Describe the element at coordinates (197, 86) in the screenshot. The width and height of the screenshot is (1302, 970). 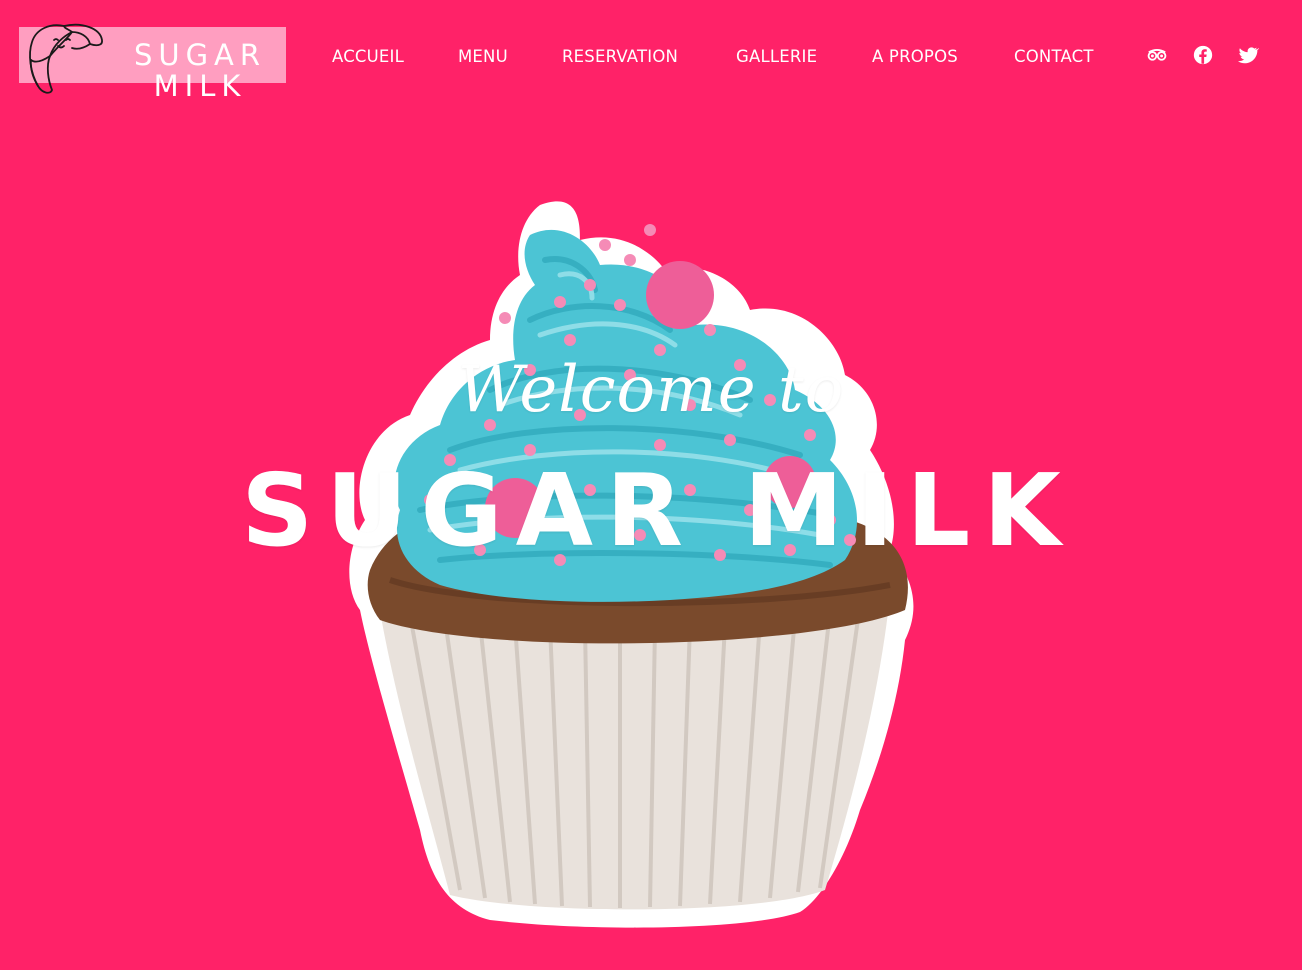
I see `brand-name-line2: MILK` at that location.